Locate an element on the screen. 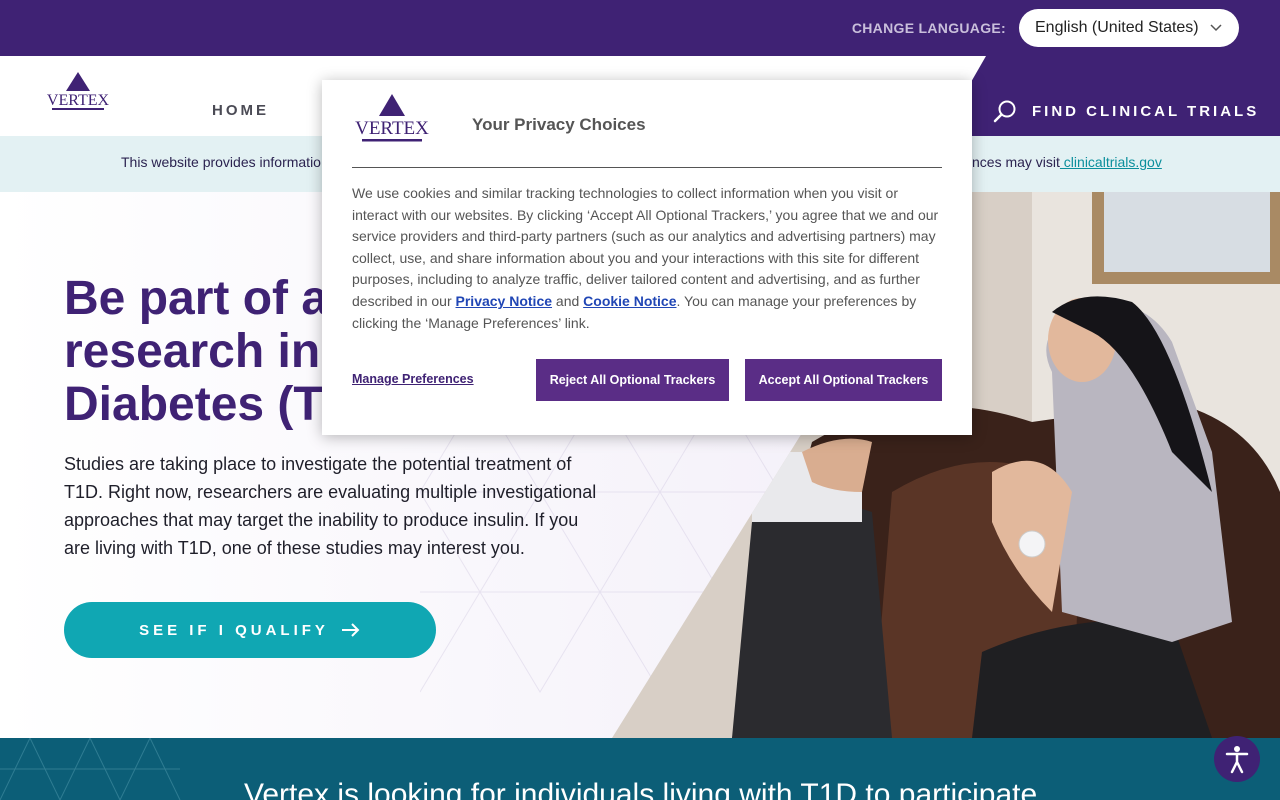 The image size is (1280, 800). language-select: English (United States) is located at coordinates (1129, 28).